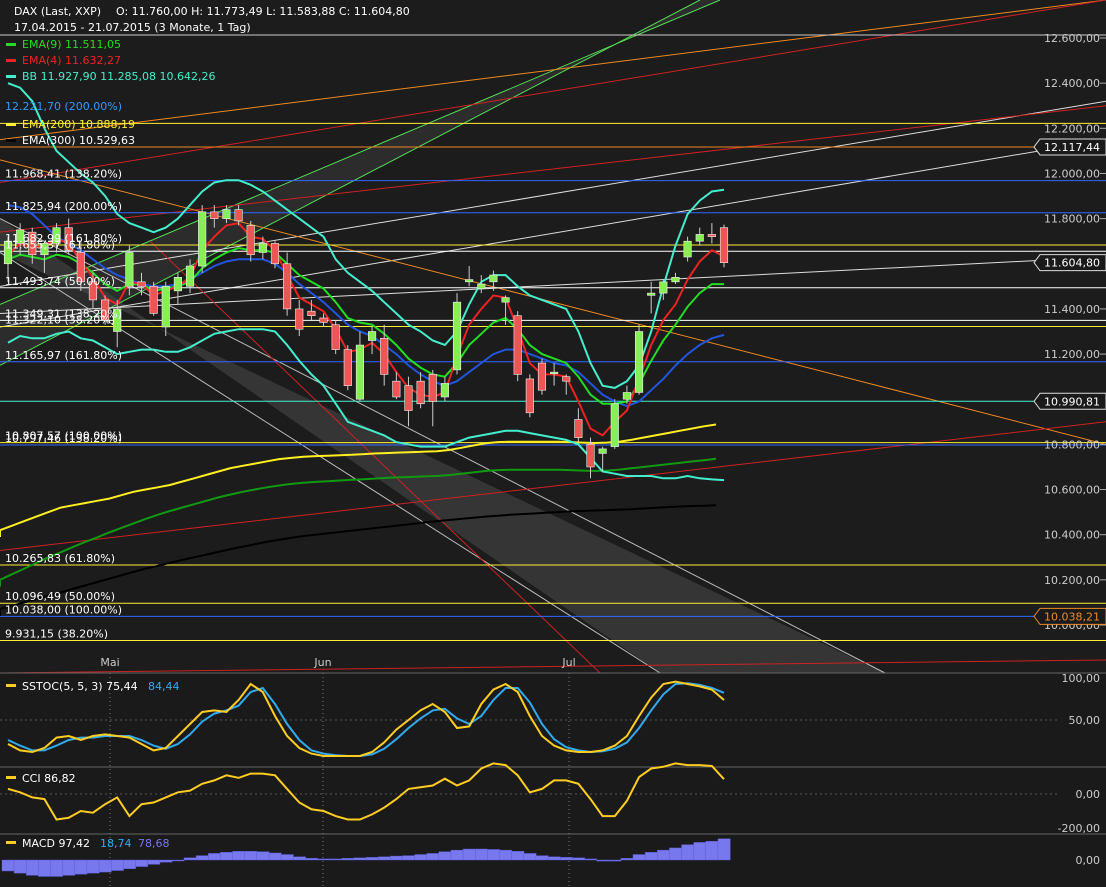  What do you see at coordinates (1072, 490) in the screenshot?
I see `y-tick-label: 10.600,00` at bounding box center [1072, 490].